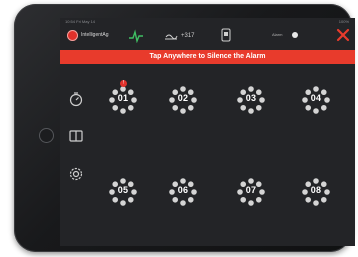  Describe the element at coordinates (295, 35) in the screenshot. I see `alarm-toggle` at that location.